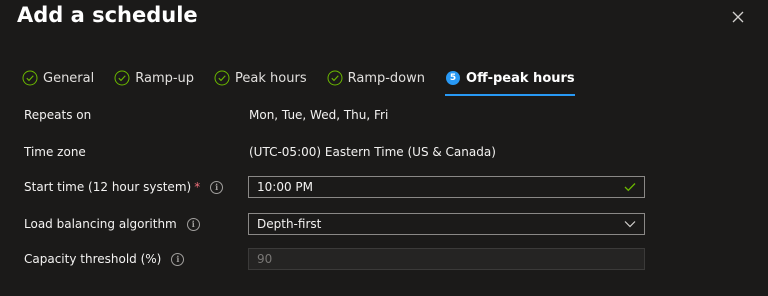  I want to click on step-number-icon: 5, so click(453, 78).